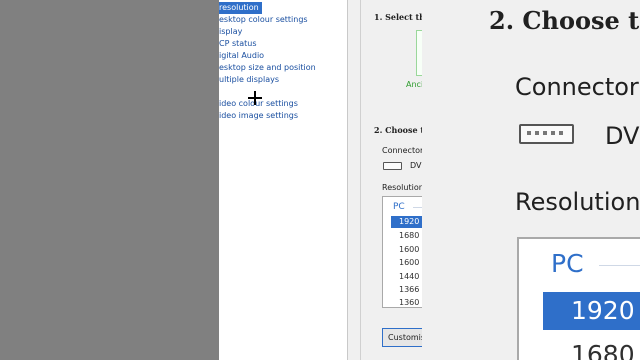  What do you see at coordinates (402, 337) in the screenshot?
I see `customise-button: Customise` at bounding box center [402, 337].